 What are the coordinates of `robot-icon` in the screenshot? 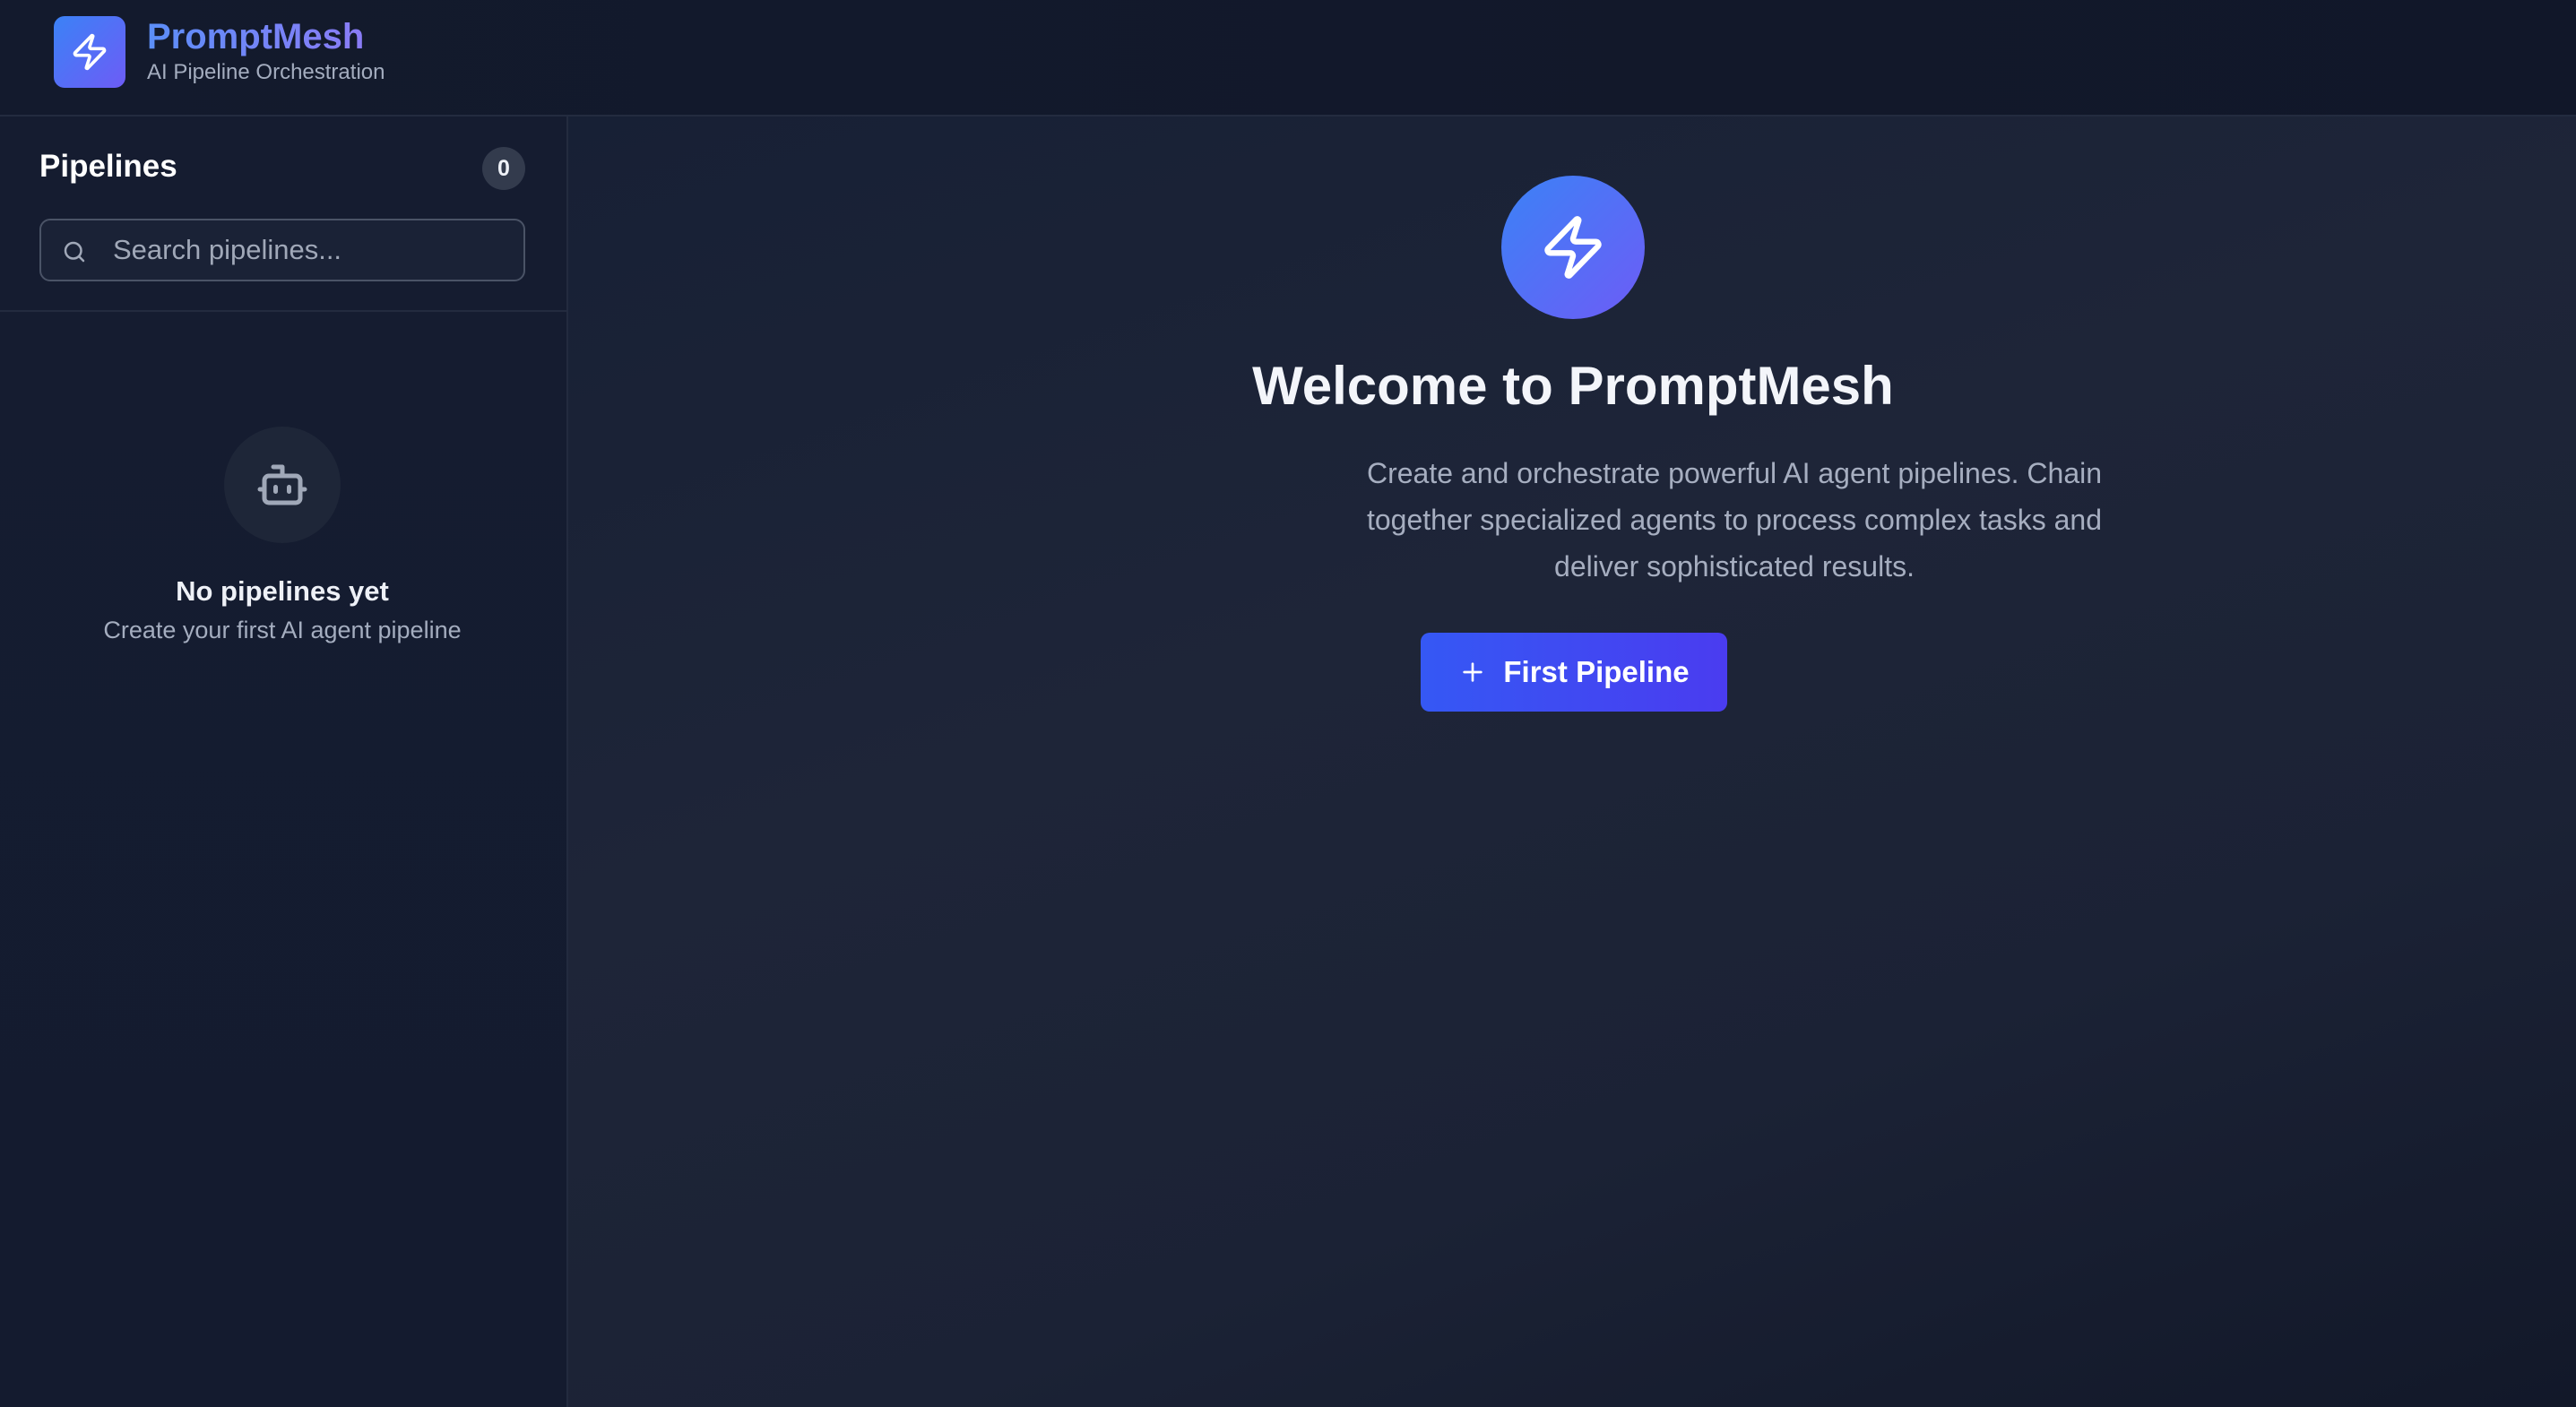 It's located at (282, 484).